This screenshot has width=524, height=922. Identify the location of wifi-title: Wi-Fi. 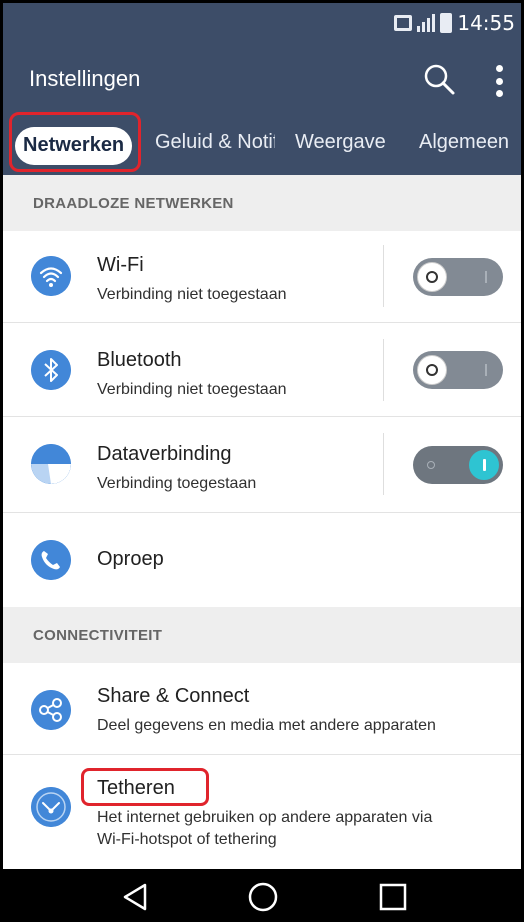
(120, 265).